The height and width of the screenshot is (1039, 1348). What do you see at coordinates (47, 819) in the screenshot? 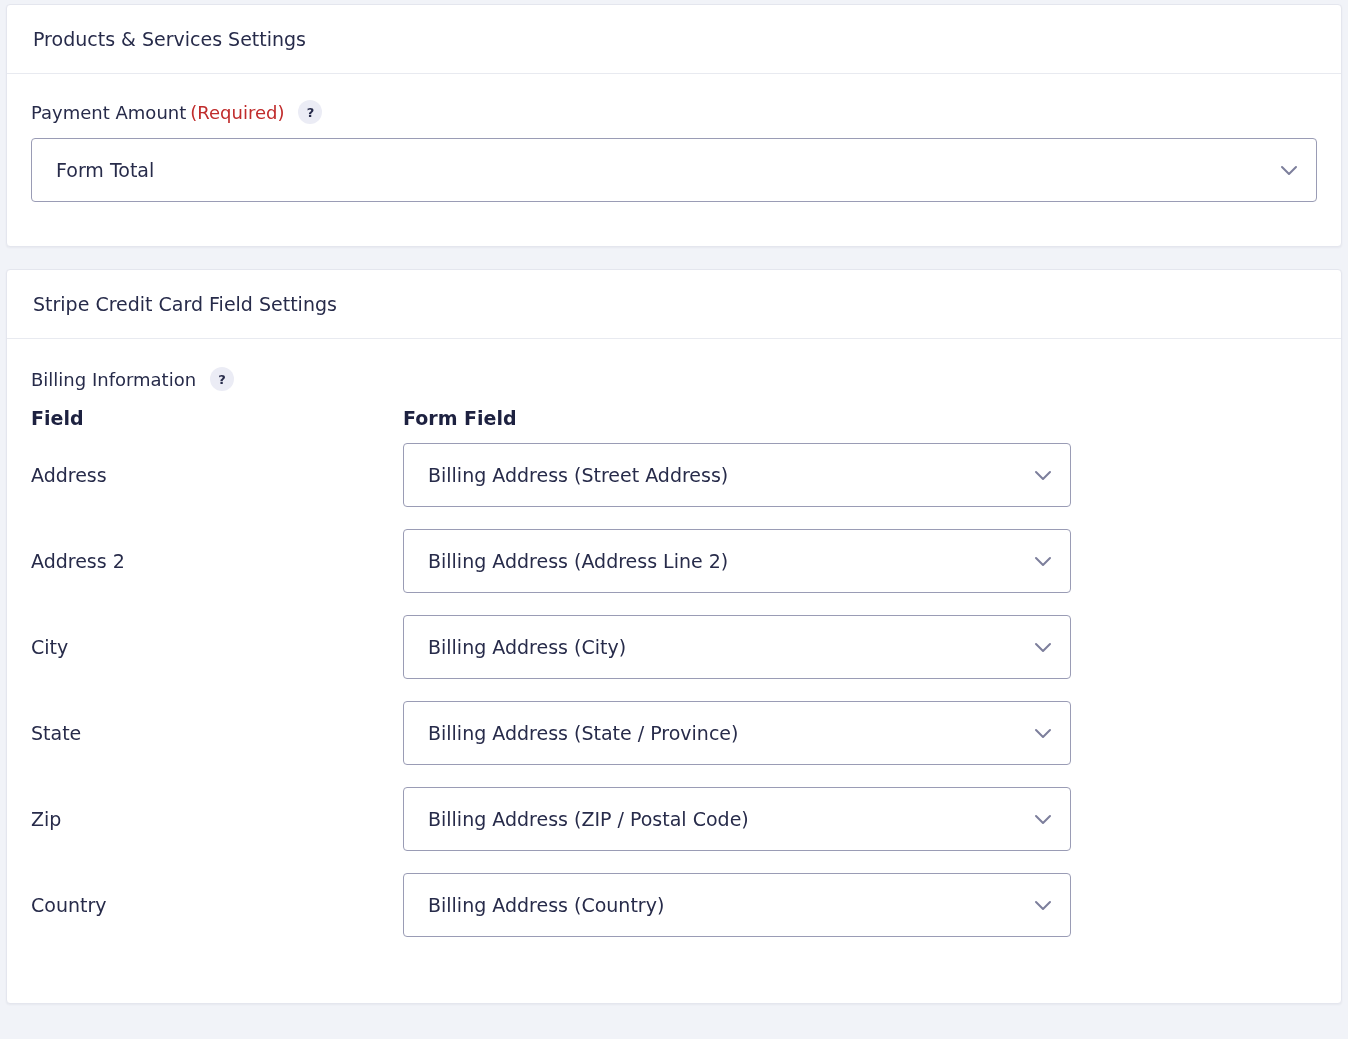
I see `field-name: Zip` at bounding box center [47, 819].